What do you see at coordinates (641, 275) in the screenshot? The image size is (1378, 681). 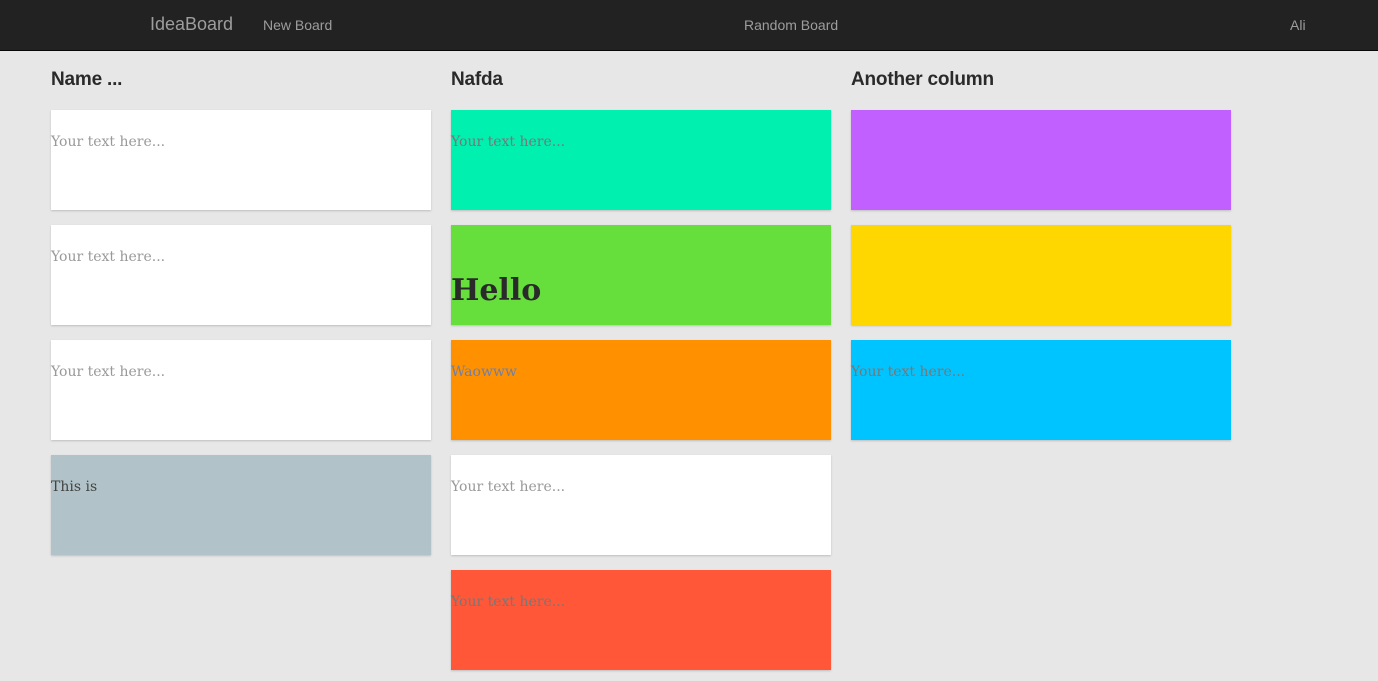 I see `note-card: Hello` at bounding box center [641, 275].